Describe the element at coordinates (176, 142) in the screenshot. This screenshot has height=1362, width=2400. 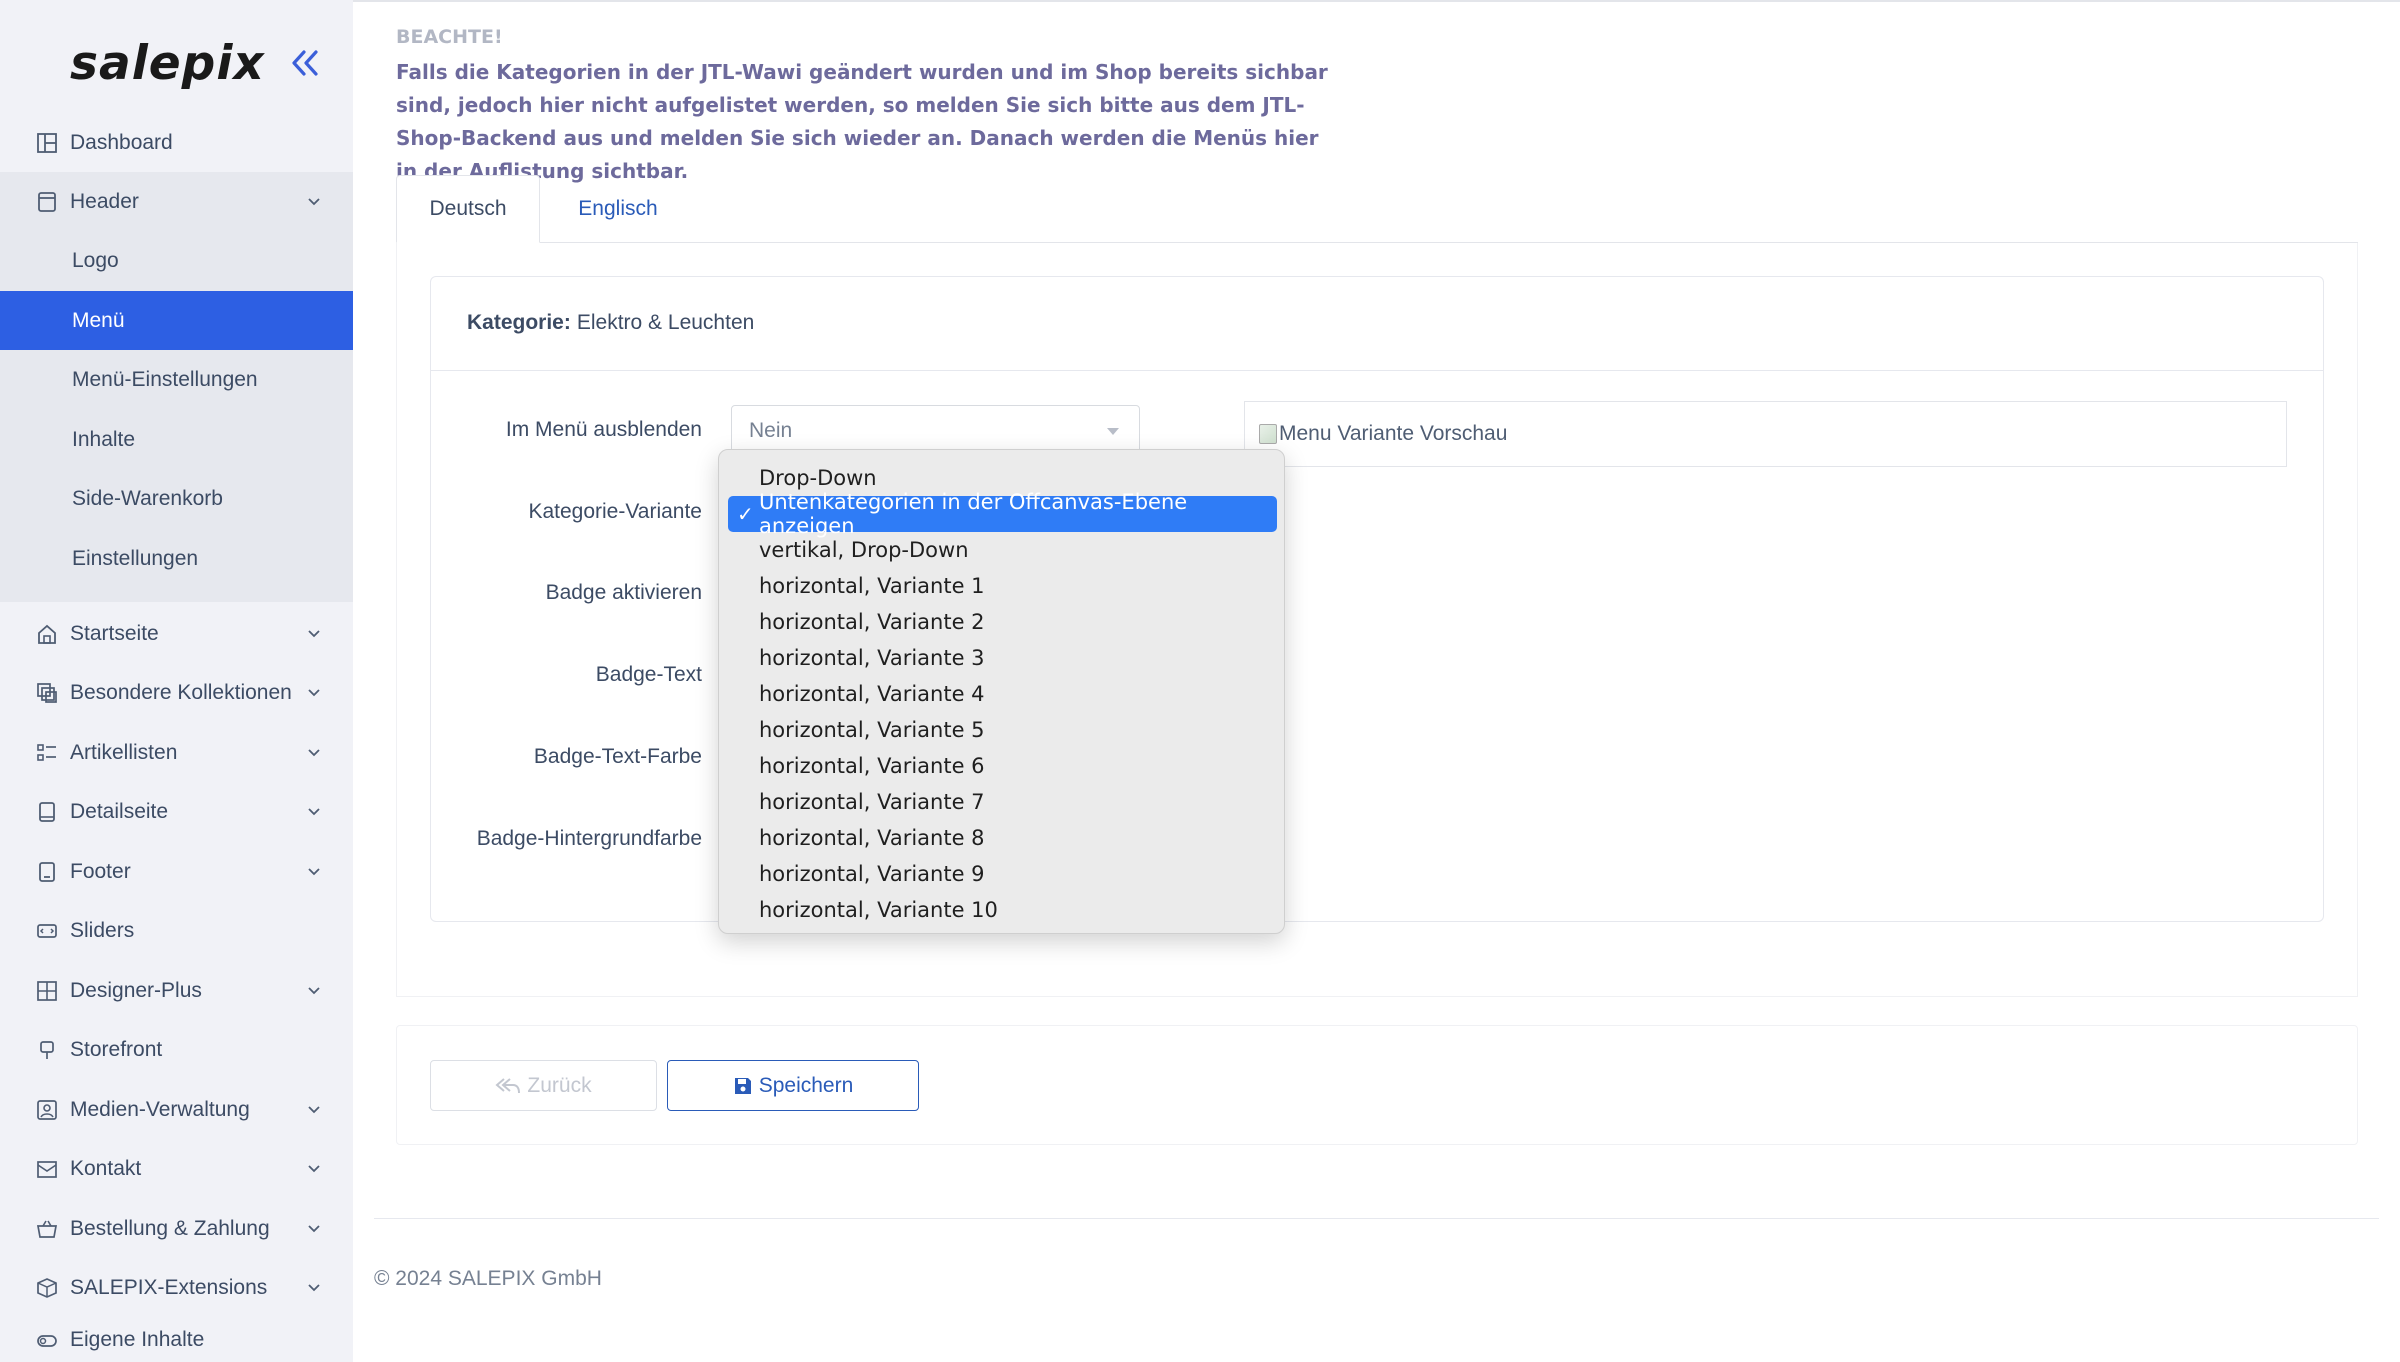
I see `sidebar-item-dashboard: Dashboard` at that location.